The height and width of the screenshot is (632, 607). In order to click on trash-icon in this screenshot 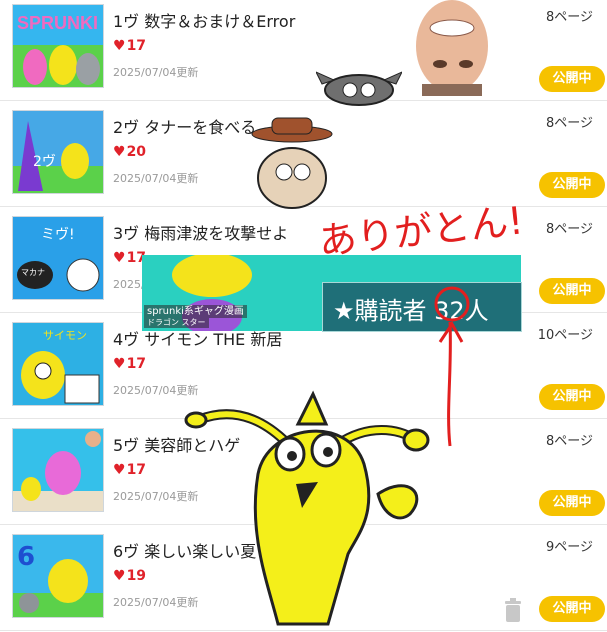, I will do `click(513, 610)`.